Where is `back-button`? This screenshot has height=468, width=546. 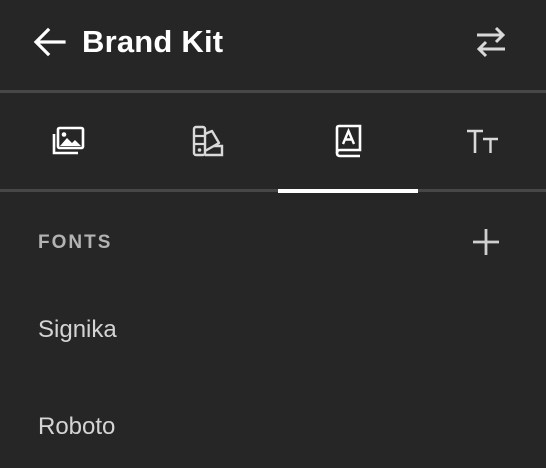 back-button is located at coordinates (50, 42).